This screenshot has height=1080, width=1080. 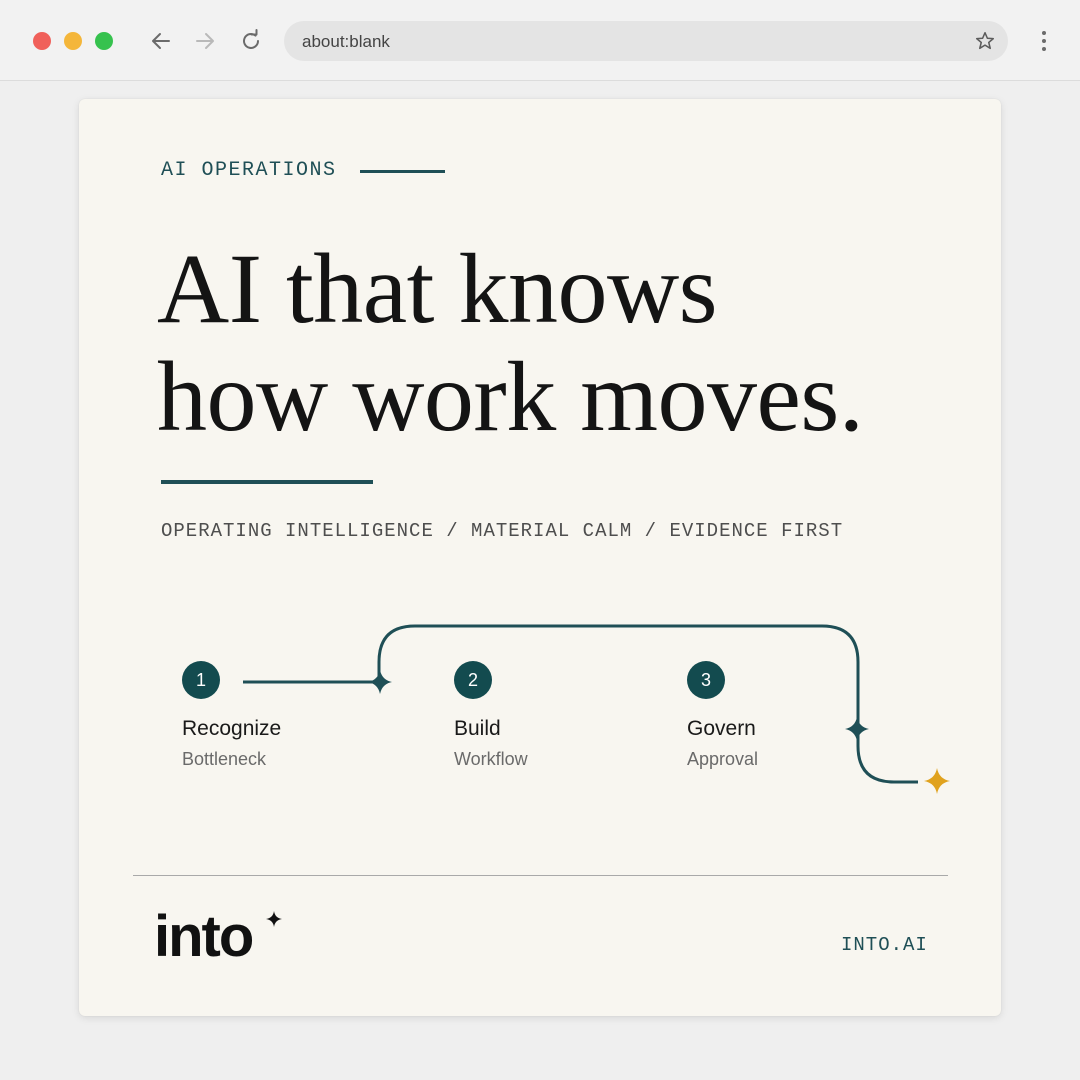 I want to click on brand-logo: into, so click(x=224, y=937).